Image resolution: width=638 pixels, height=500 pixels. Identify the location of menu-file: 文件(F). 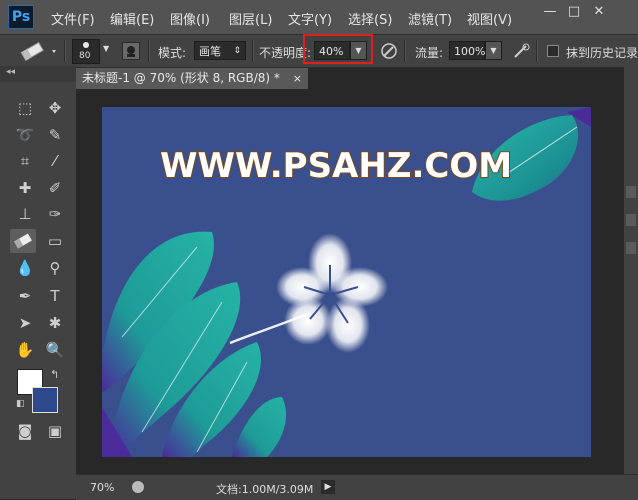
(73, 18).